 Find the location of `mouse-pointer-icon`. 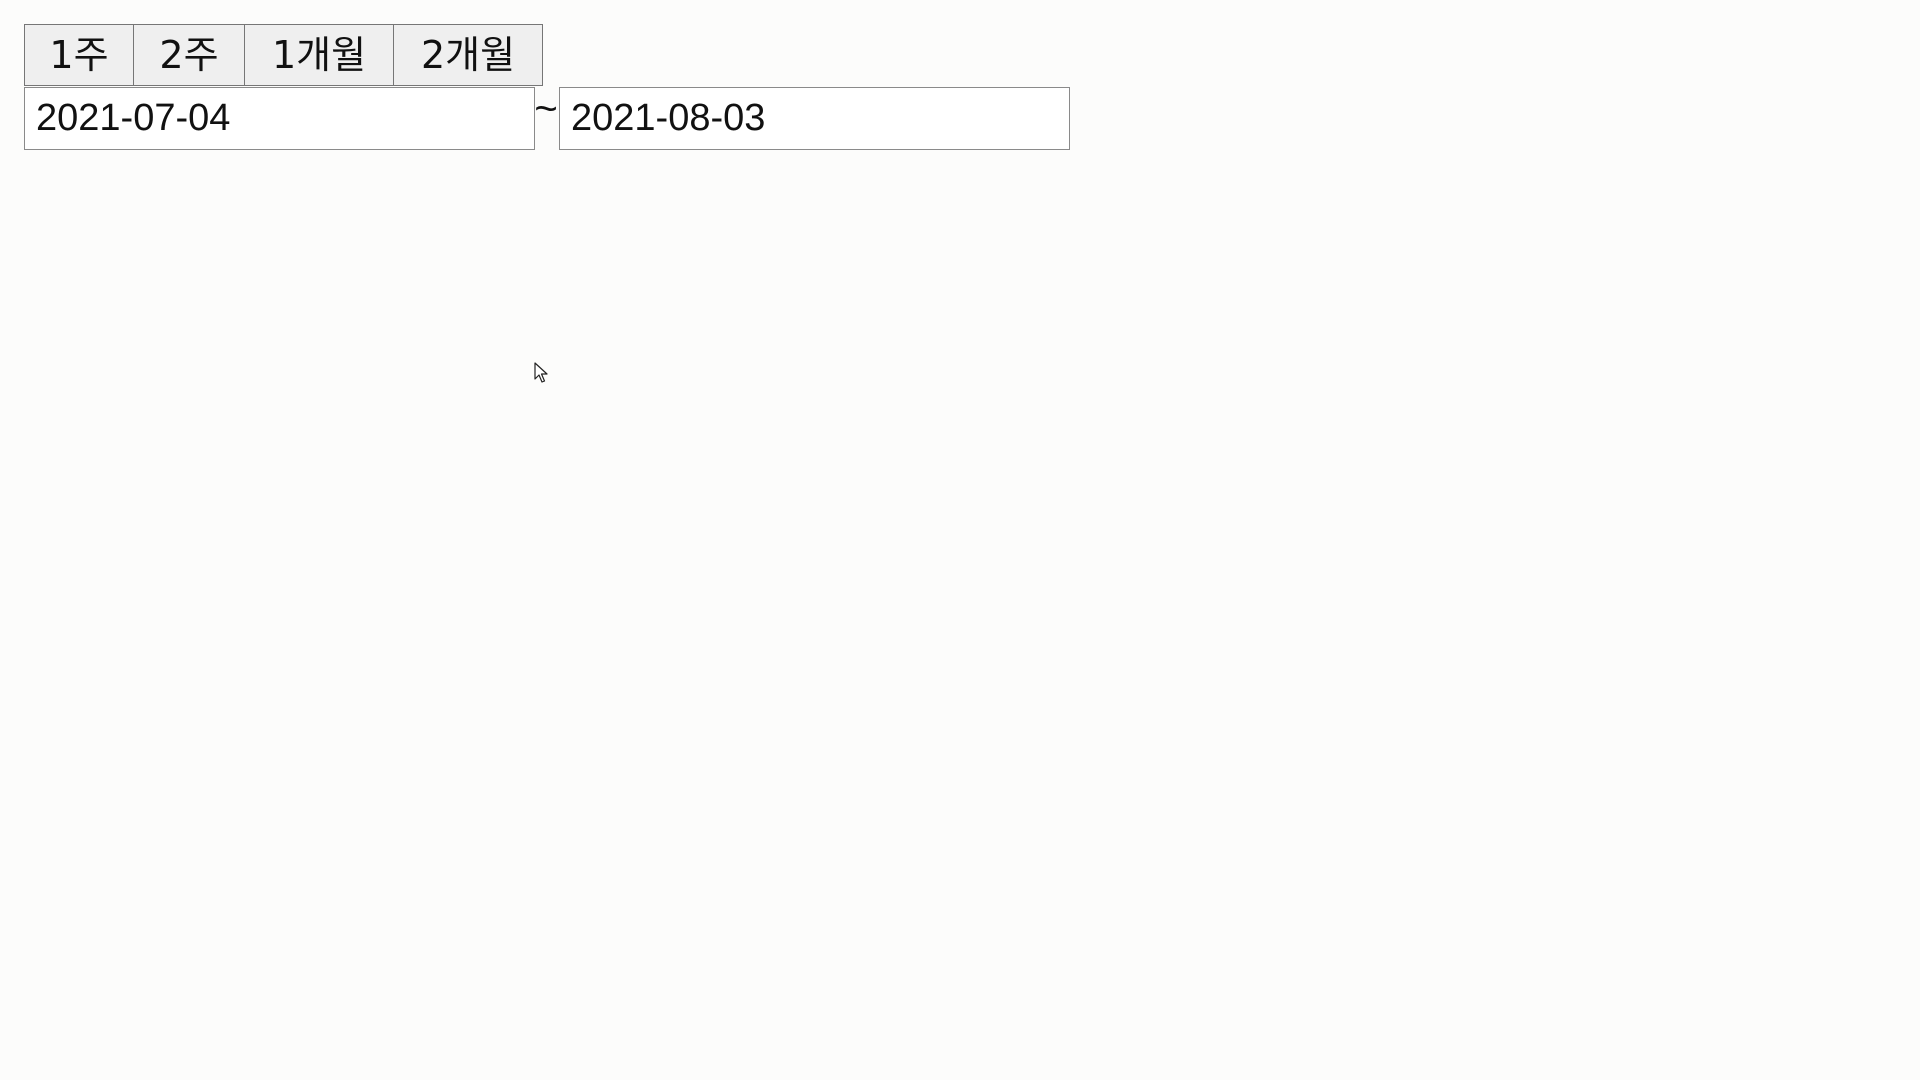

mouse-pointer-icon is located at coordinates (541, 372).